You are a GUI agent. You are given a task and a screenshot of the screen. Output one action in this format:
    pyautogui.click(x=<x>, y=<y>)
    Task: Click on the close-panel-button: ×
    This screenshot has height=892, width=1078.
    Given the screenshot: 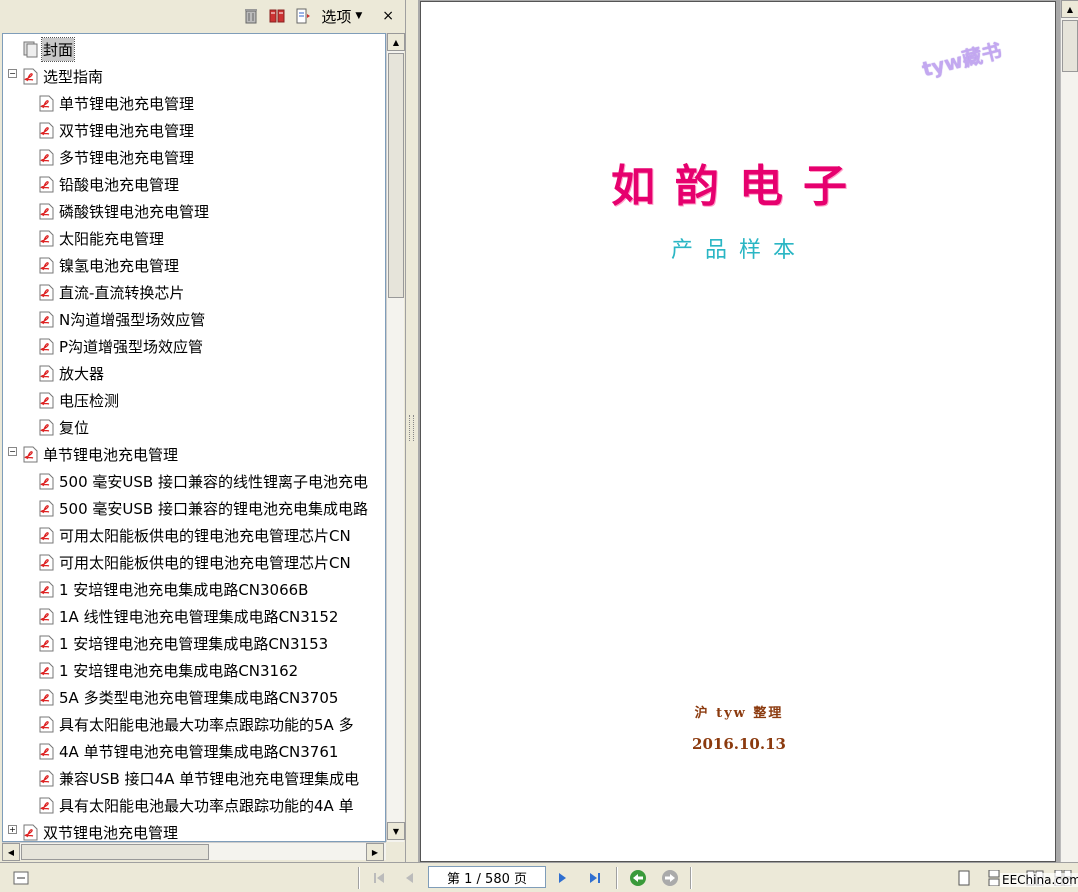 What is the action you would take?
    pyautogui.click(x=388, y=16)
    